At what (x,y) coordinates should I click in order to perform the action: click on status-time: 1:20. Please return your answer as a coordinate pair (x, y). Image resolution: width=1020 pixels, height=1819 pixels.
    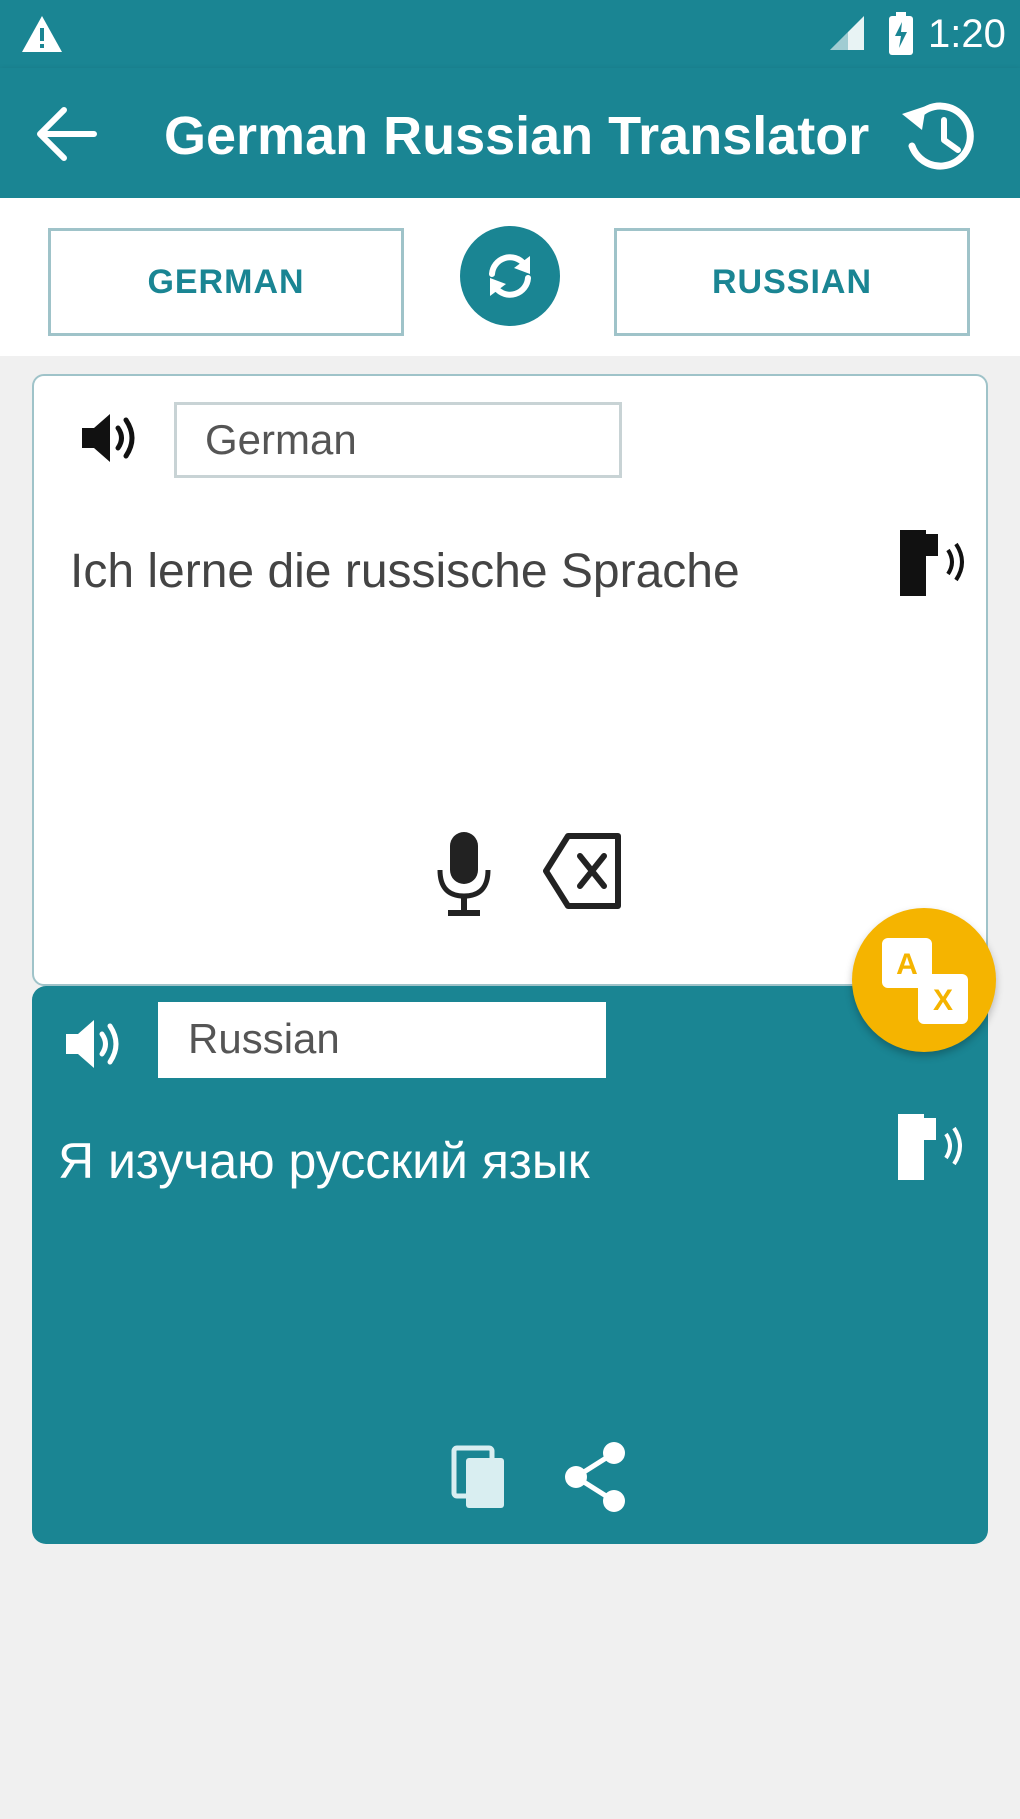
    Looking at the image, I should click on (967, 34).